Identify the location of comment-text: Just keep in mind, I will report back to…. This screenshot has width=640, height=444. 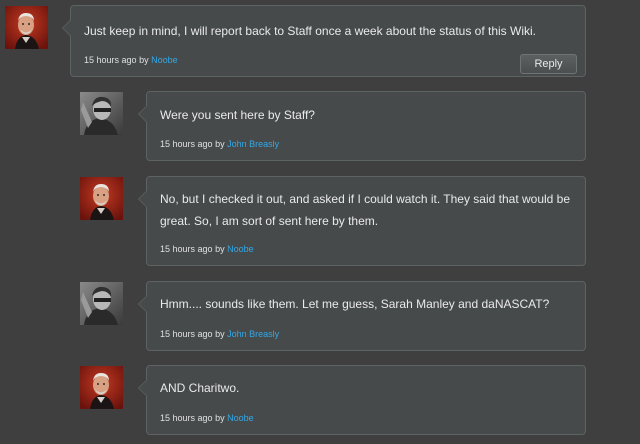
(310, 31).